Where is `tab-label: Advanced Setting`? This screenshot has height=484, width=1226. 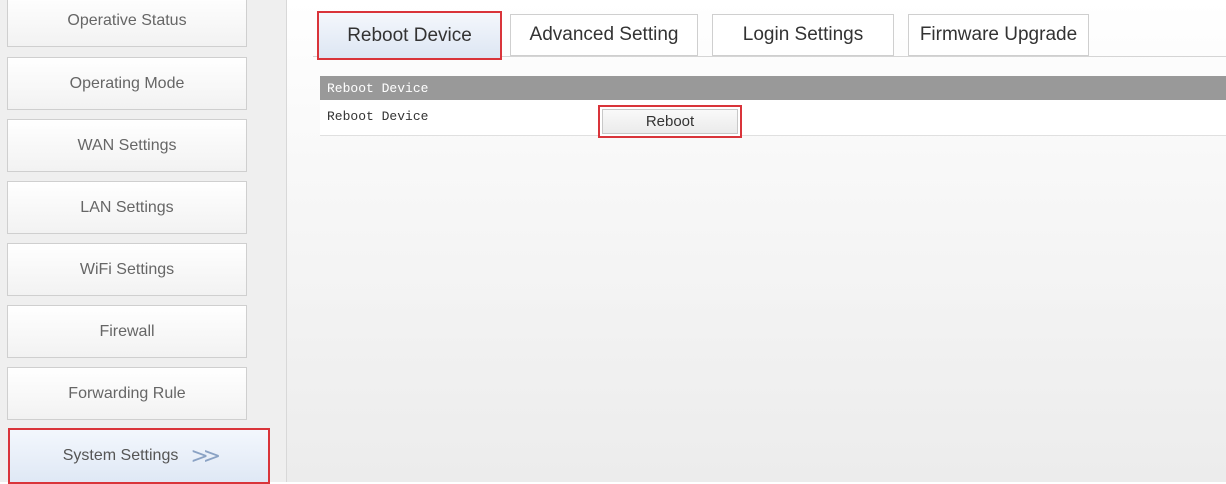 tab-label: Advanced Setting is located at coordinates (604, 34).